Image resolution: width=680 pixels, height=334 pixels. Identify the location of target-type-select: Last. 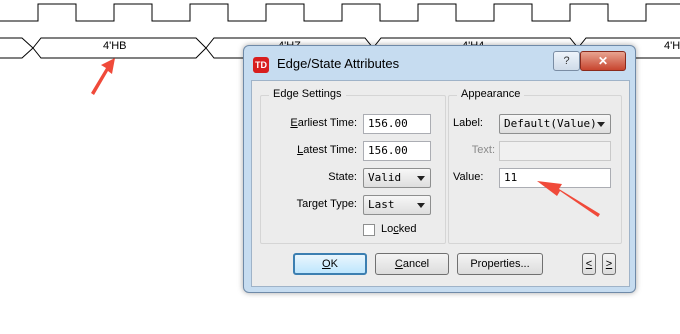
(397, 205).